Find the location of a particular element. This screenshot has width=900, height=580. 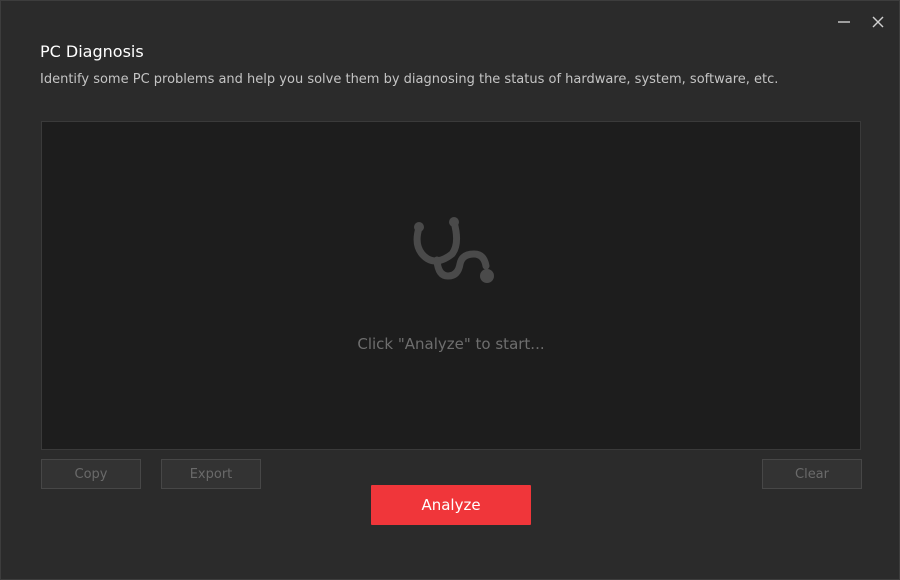

minimize-button is located at coordinates (844, 22).